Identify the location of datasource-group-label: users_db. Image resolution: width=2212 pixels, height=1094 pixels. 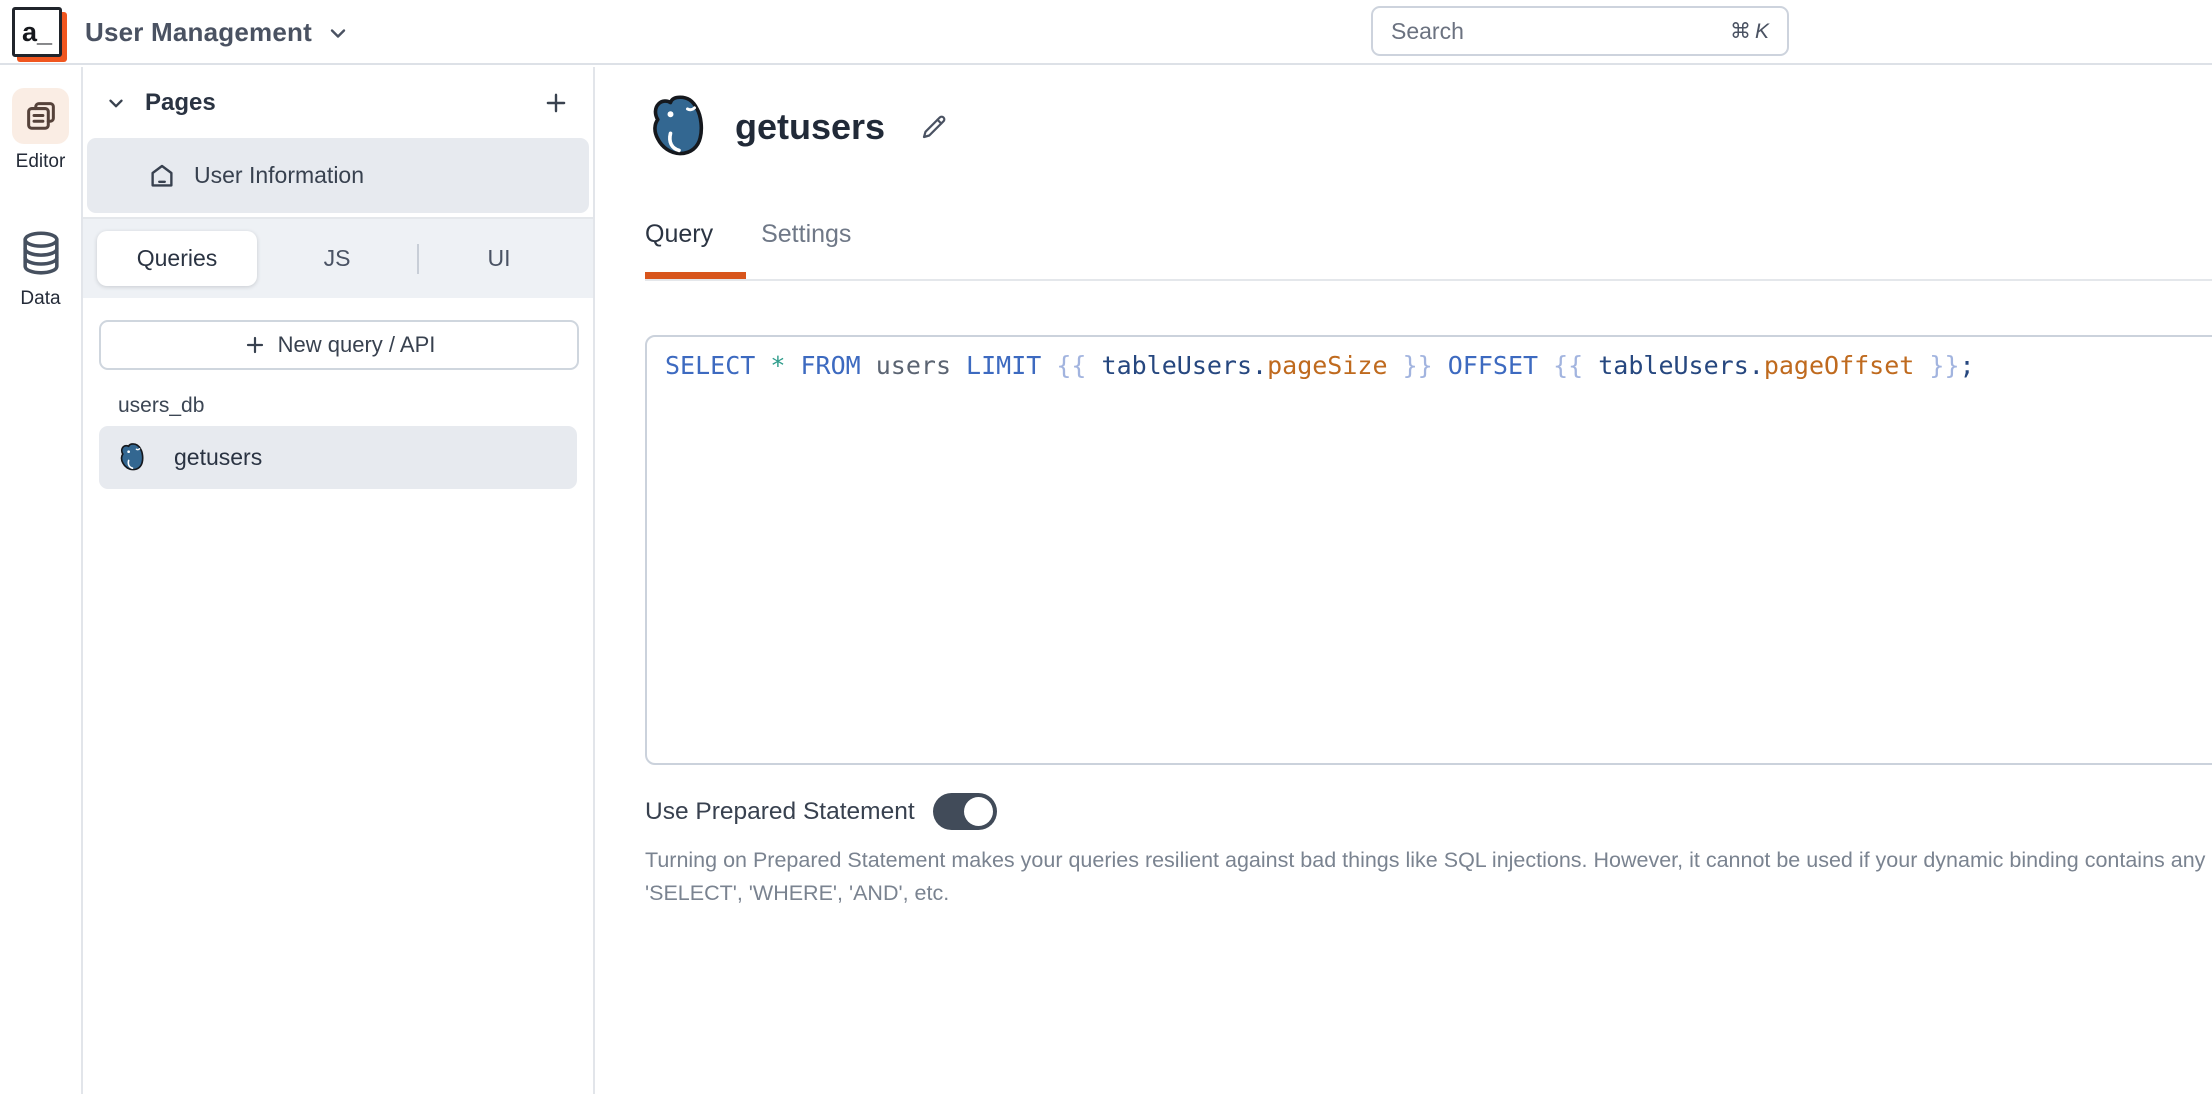
(161, 405).